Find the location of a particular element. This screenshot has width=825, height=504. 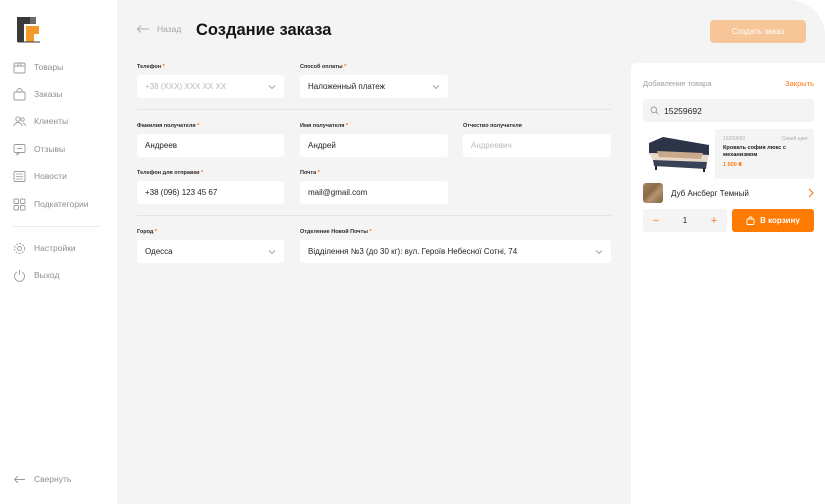

sidebar-item-settings: Настройки is located at coordinates (44, 248).